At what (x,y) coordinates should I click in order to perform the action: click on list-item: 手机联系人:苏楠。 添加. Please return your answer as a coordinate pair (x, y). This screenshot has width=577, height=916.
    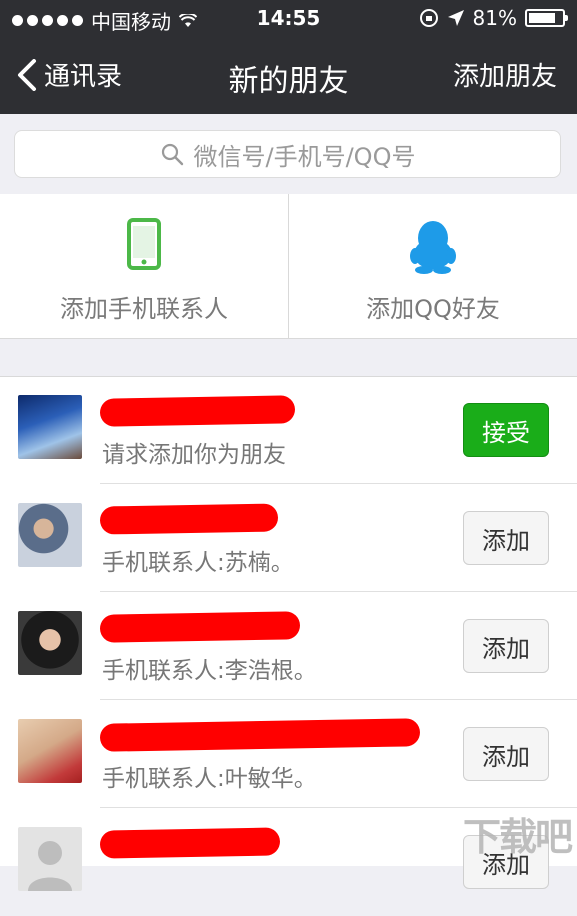
    Looking at the image, I should click on (288, 538).